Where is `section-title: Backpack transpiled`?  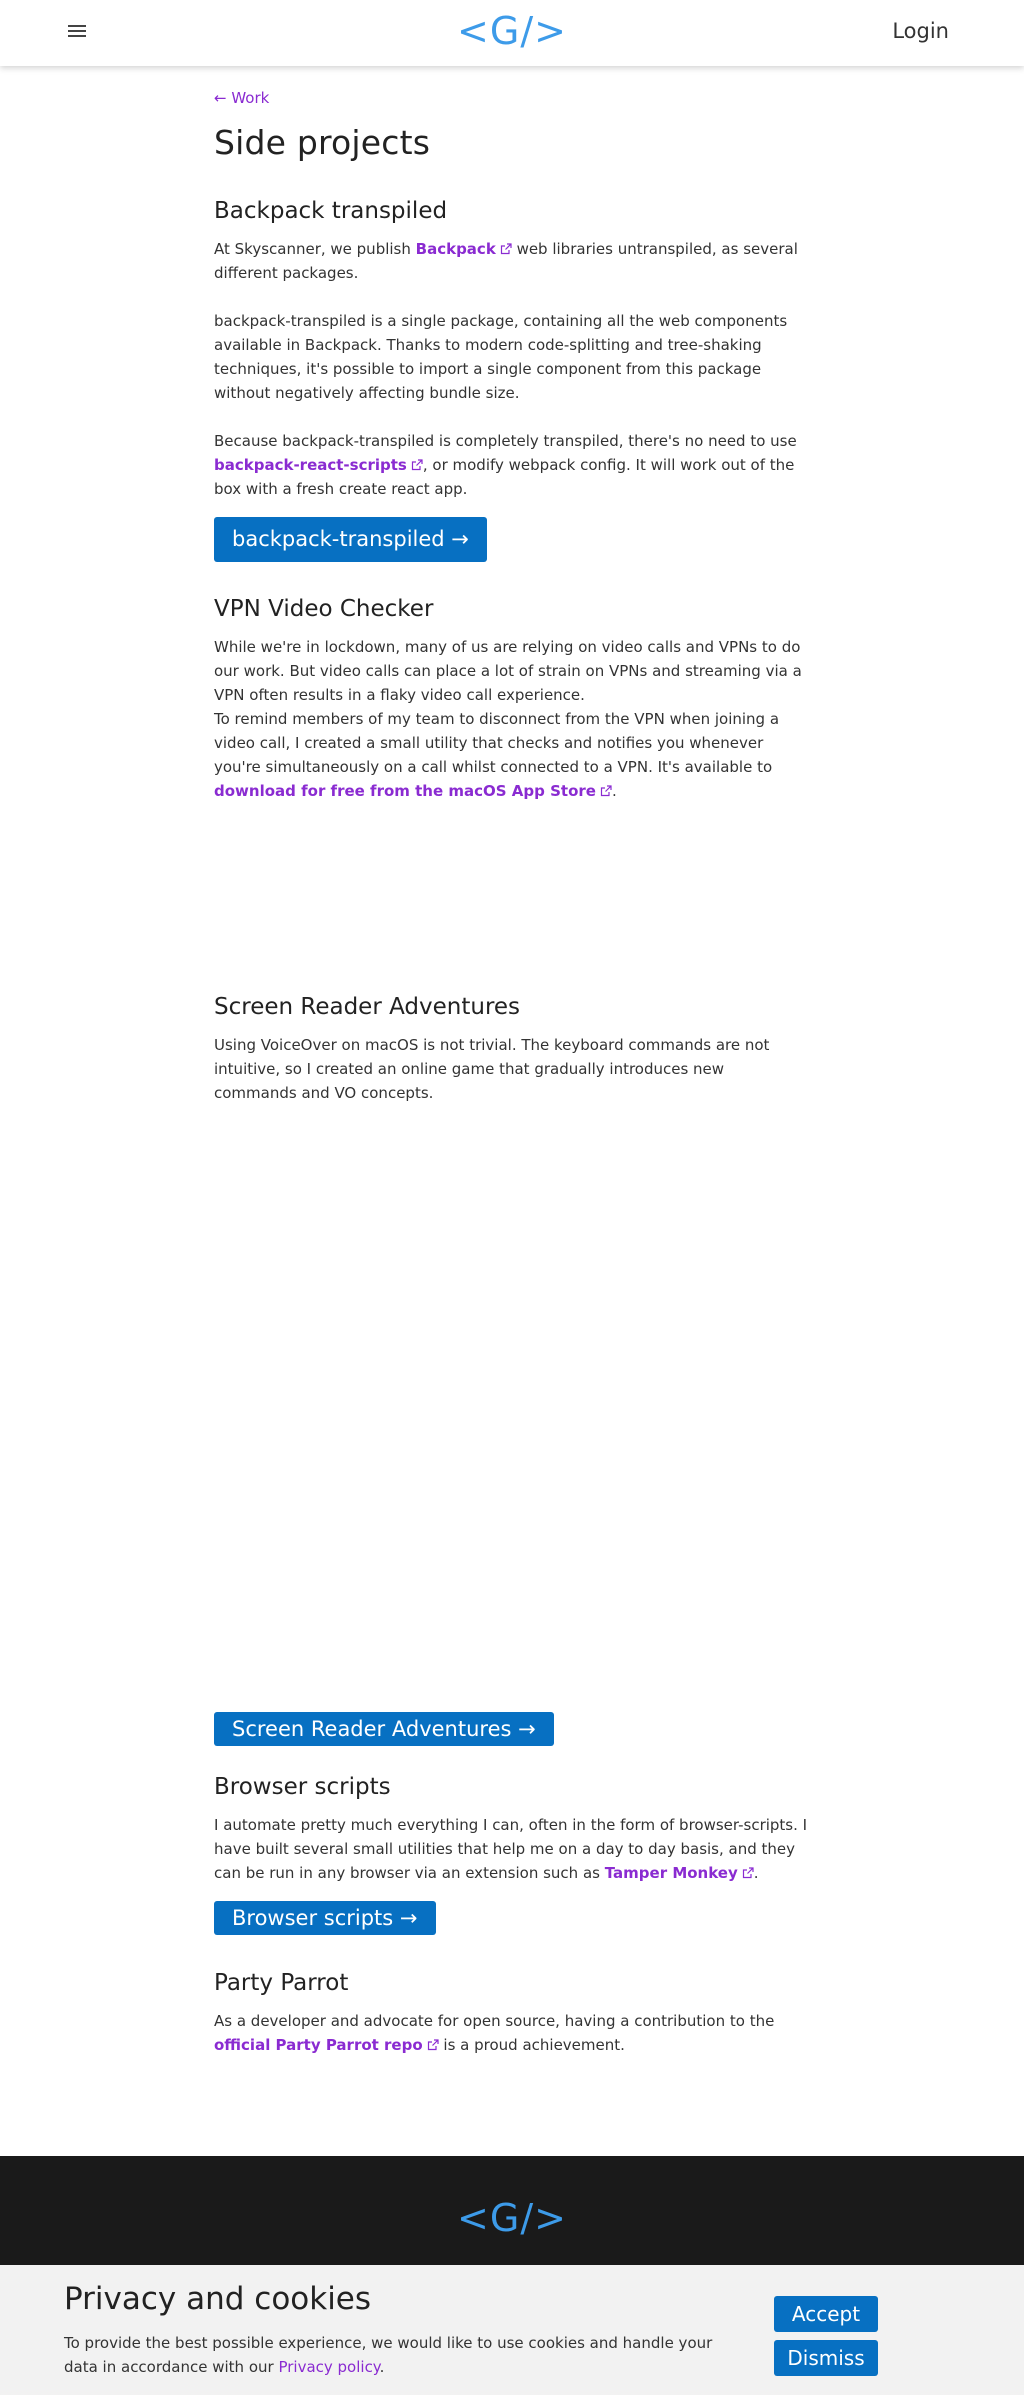 section-title: Backpack transpiled is located at coordinates (331, 211).